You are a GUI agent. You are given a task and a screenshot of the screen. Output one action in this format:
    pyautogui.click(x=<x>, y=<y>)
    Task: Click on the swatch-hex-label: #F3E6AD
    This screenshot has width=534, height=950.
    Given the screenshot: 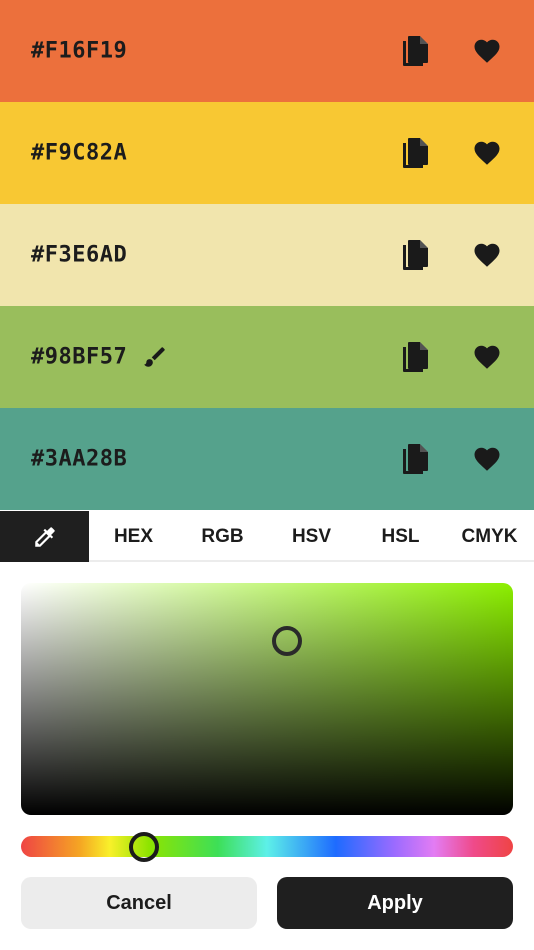 What is the action you would take?
    pyautogui.click(x=79, y=255)
    